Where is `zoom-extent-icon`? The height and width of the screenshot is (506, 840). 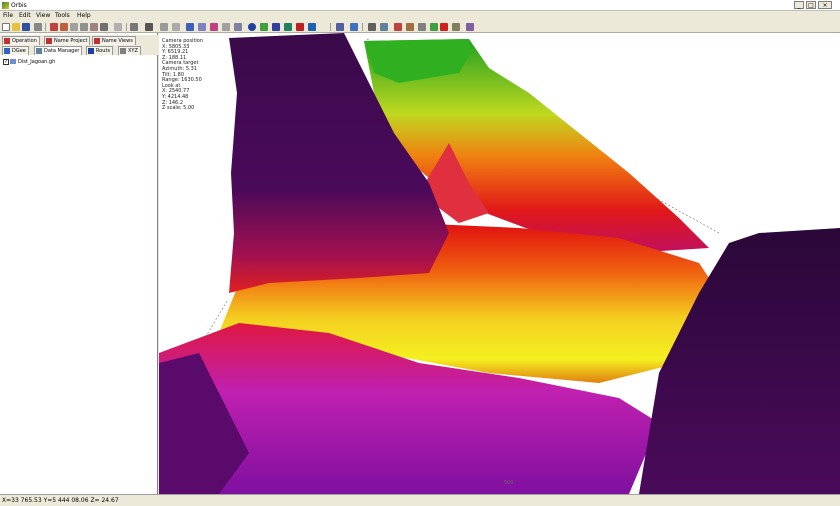 zoom-extent-icon is located at coordinates (74, 27).